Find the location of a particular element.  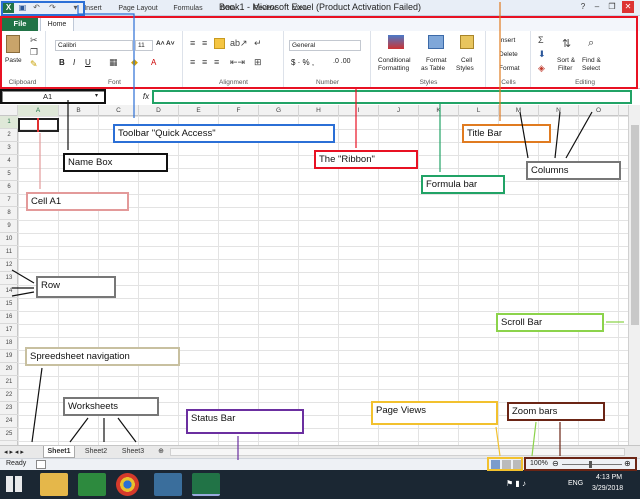

arrow-toolbar is located at coordinates (106, 61).